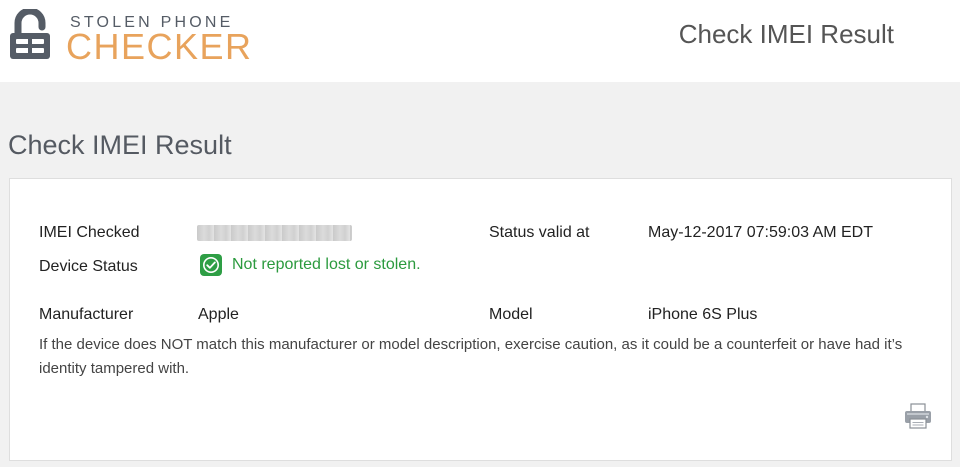  What do you see at coordinates (918, 416) in the screenshot?
I see `printer-icon` at bounding box center [918, 416].